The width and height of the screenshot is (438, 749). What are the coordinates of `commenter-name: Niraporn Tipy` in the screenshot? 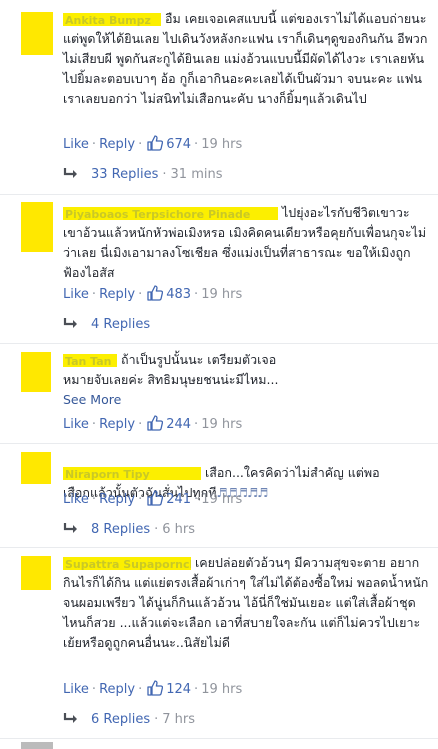 It's located at (132, 473).